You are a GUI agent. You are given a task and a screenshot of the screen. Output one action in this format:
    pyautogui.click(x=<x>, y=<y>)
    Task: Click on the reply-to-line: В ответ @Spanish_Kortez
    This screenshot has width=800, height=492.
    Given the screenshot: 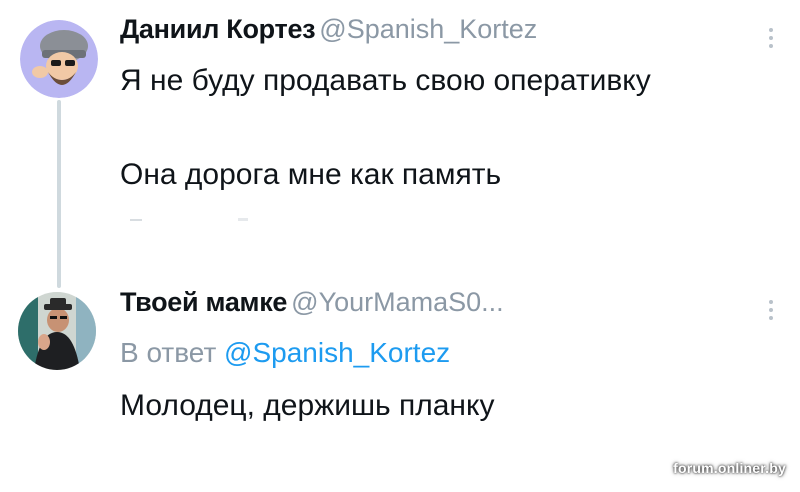 What is the action you would take?
    pyautogui.click(x=285, y=353)
    